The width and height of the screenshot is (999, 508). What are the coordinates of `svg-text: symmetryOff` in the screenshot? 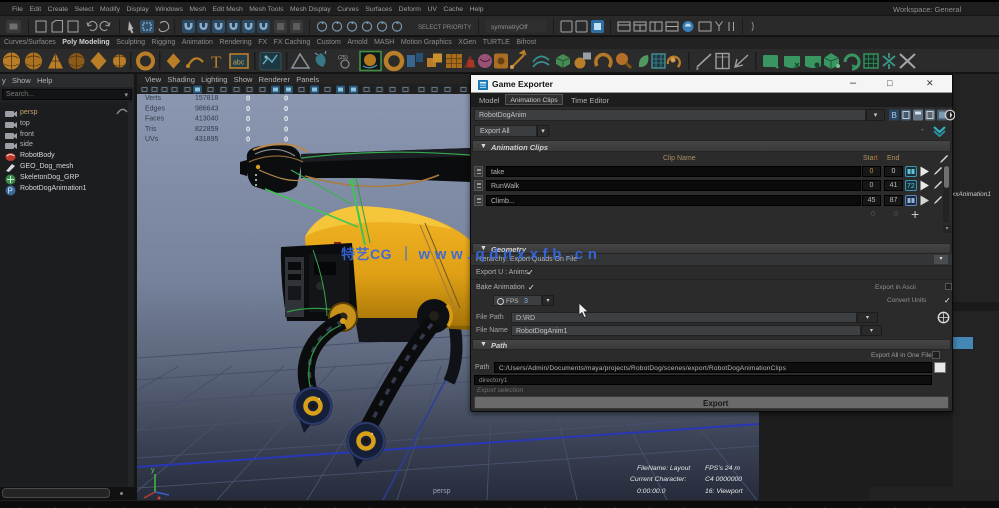 It's located at (509, 27).